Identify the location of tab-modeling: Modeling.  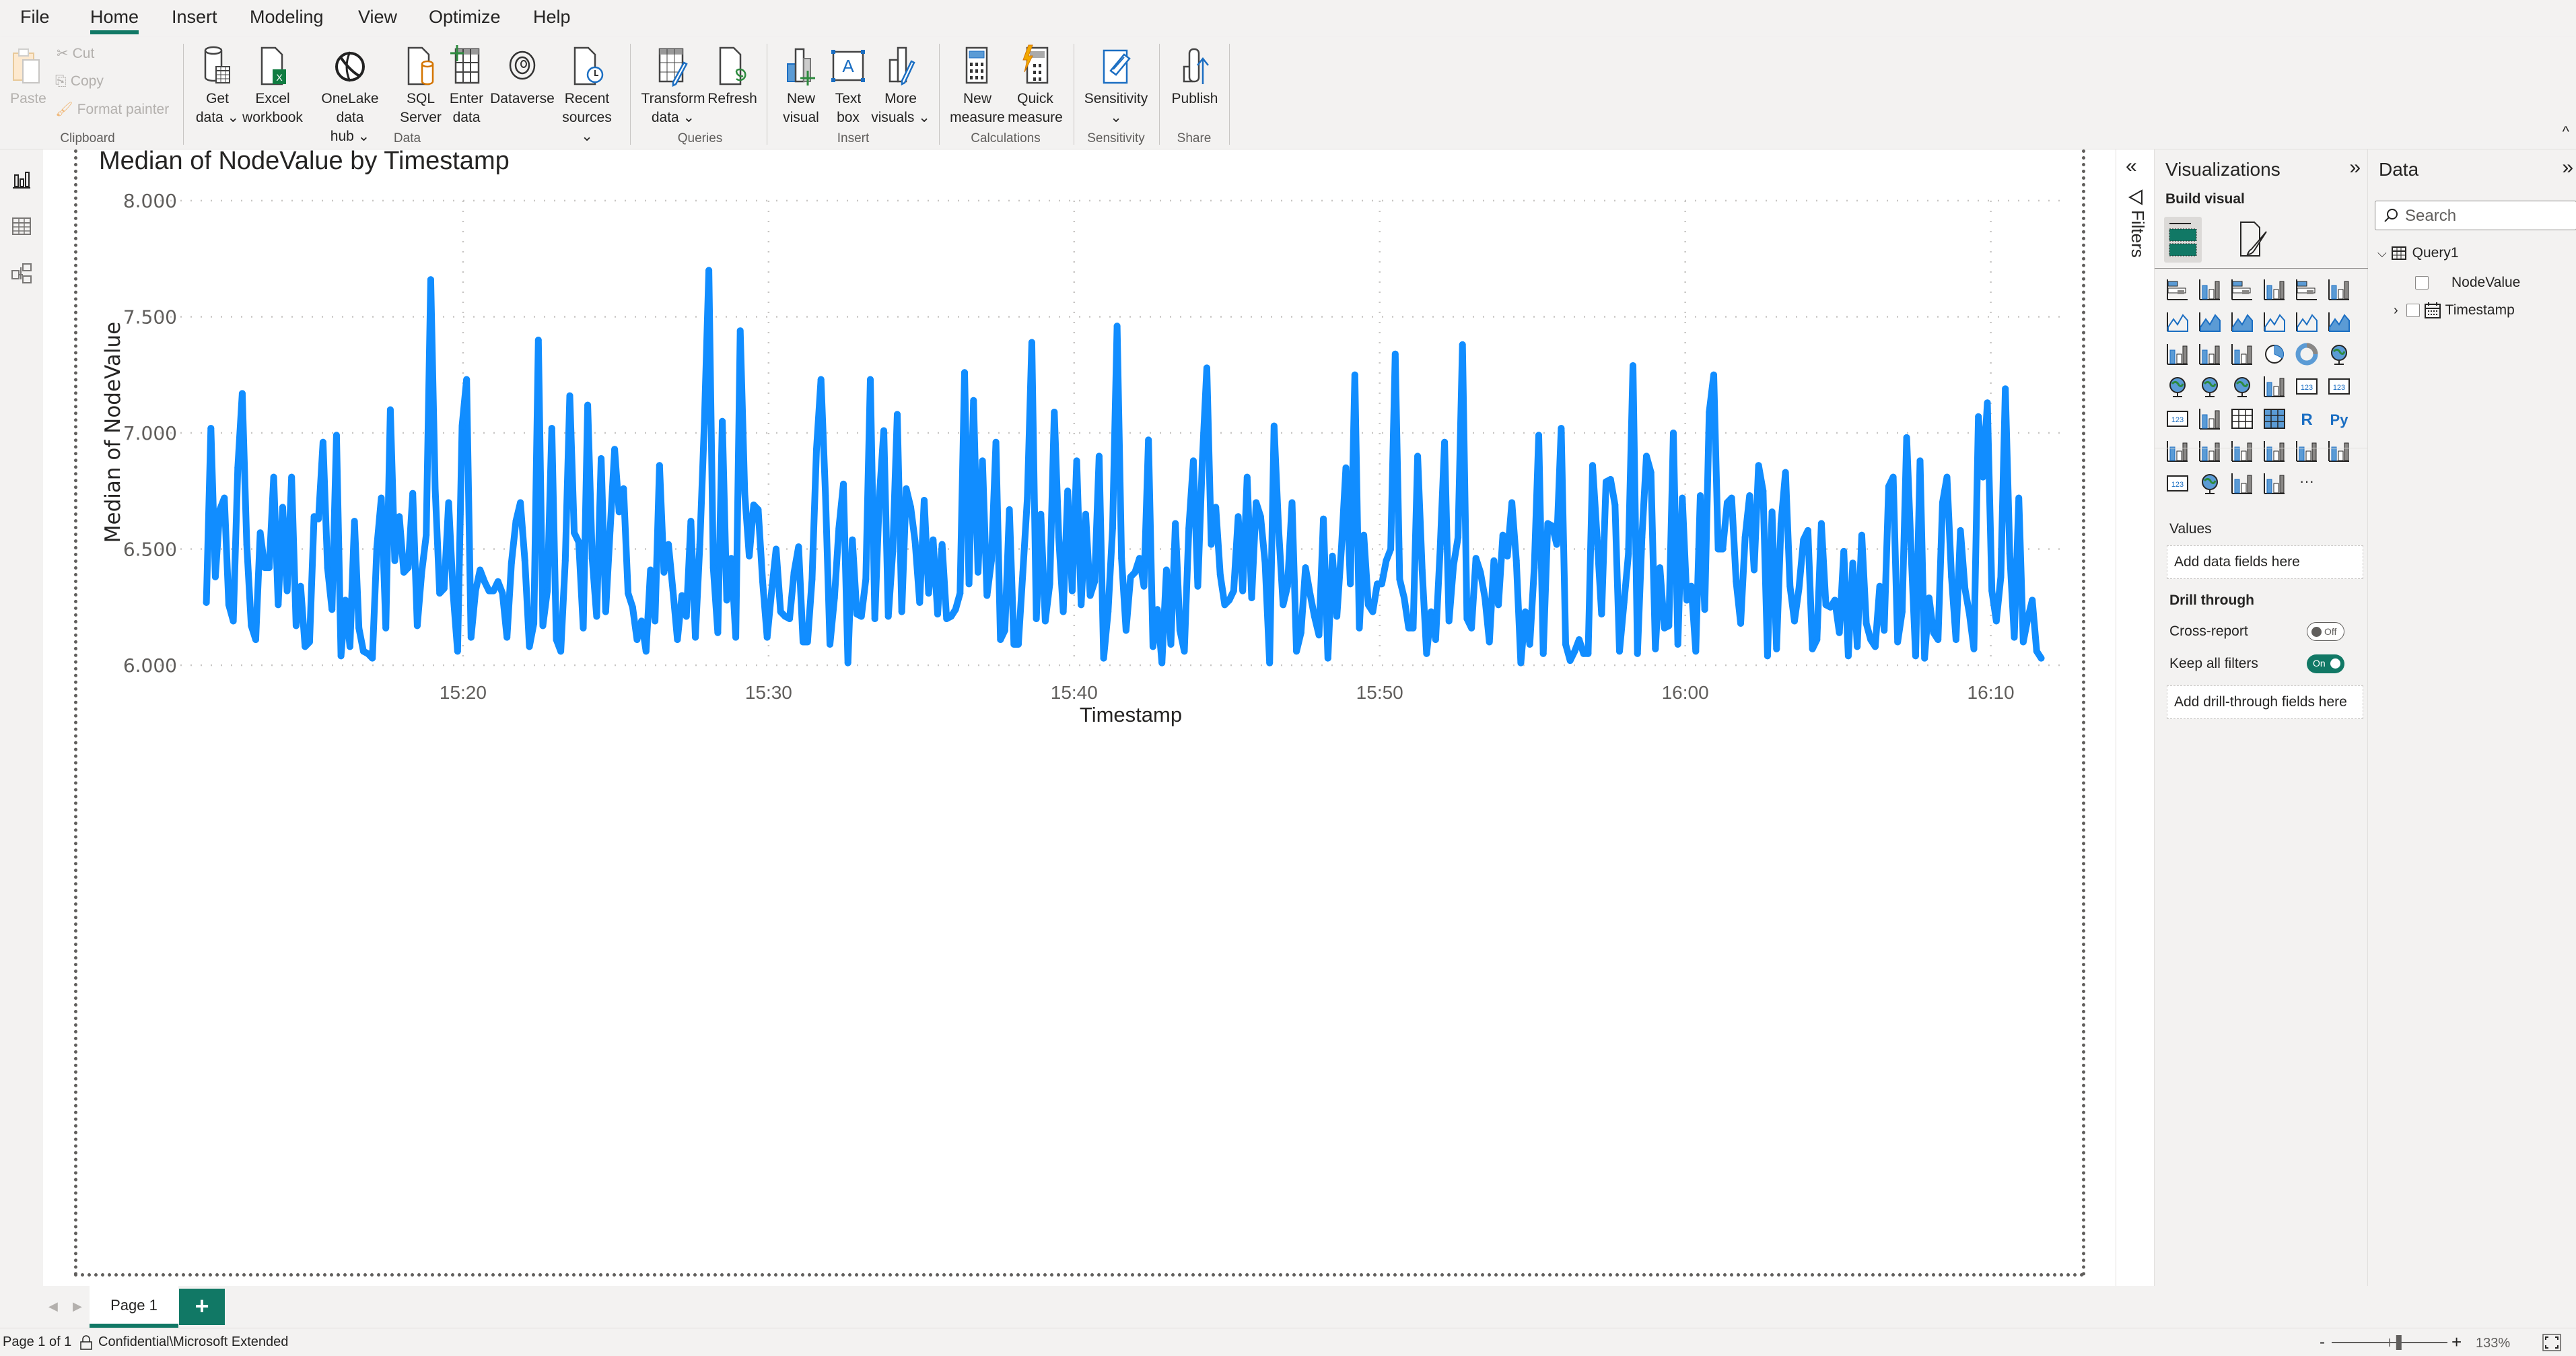
(287, 17).